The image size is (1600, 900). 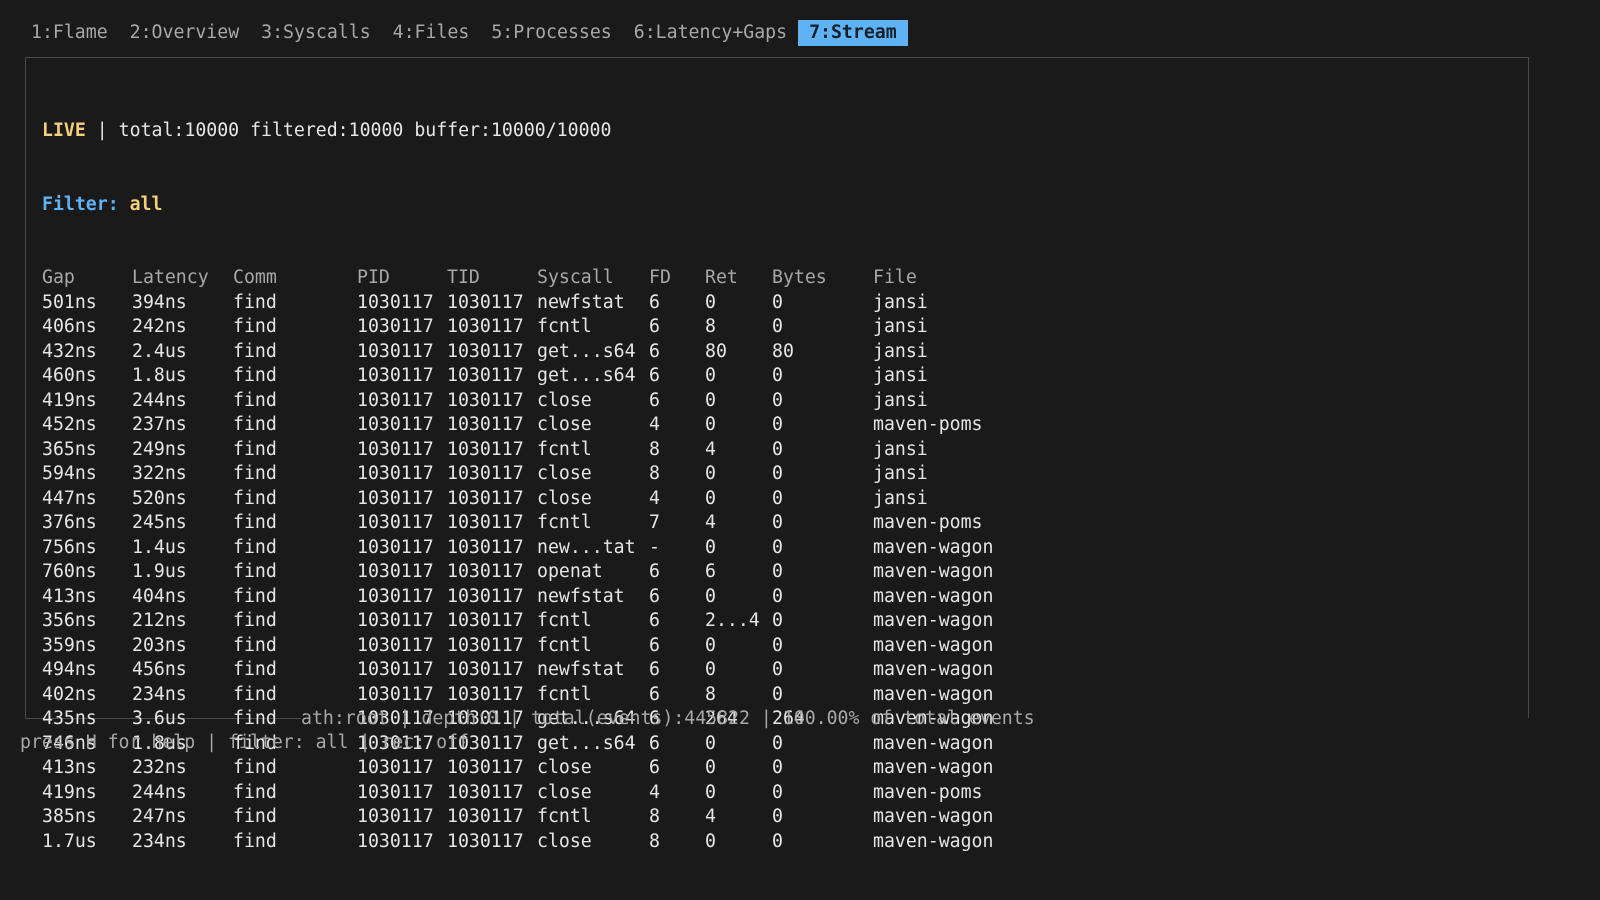 I want to click on cell-syscall: fcntl, so click(x=564, y=694).